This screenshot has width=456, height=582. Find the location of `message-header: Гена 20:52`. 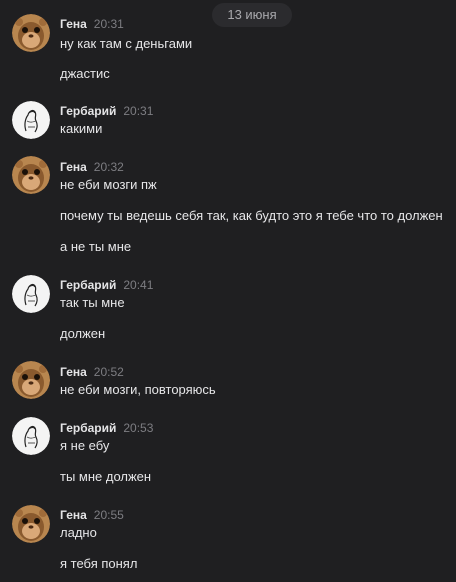

message-header: Гена 20:52 is located at coordinates (92, 372).